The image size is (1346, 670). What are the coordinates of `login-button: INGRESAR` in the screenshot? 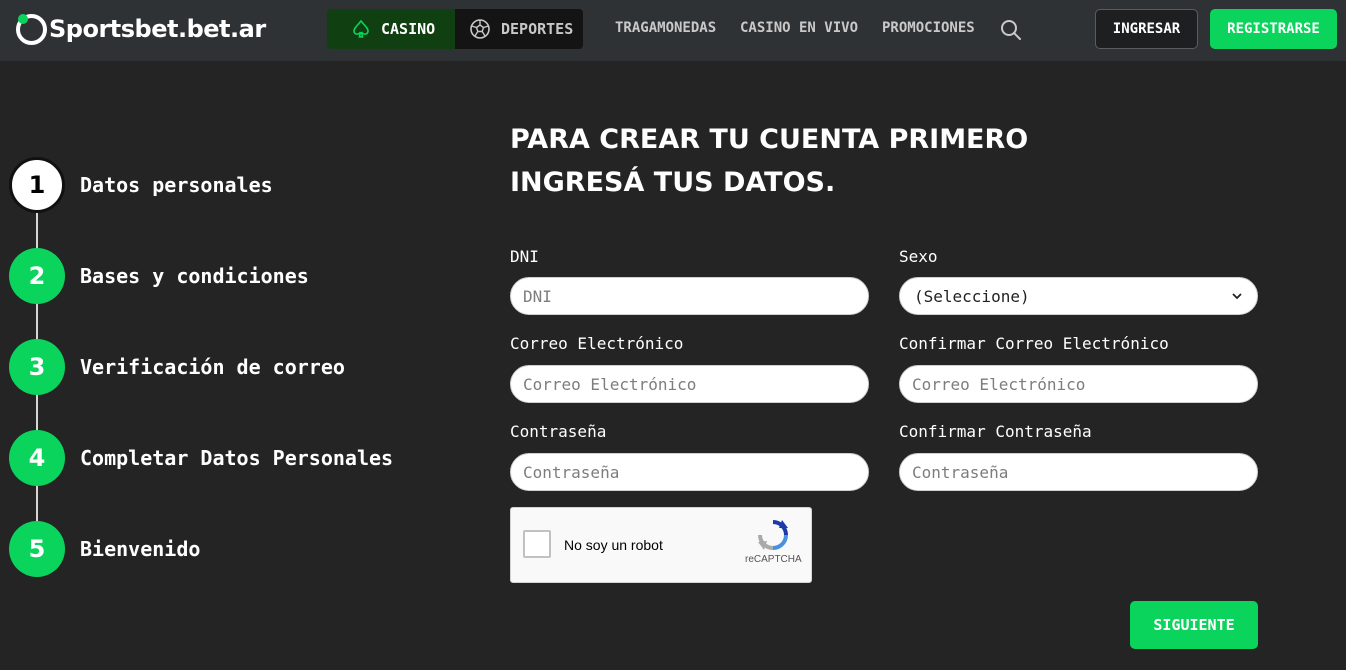 It's located at (1146, 29).